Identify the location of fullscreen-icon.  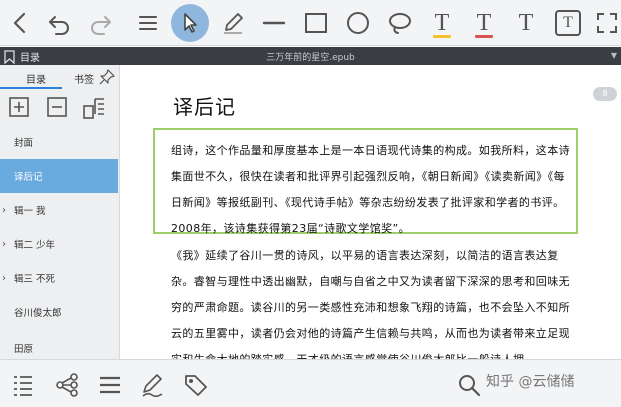
(604, 23).